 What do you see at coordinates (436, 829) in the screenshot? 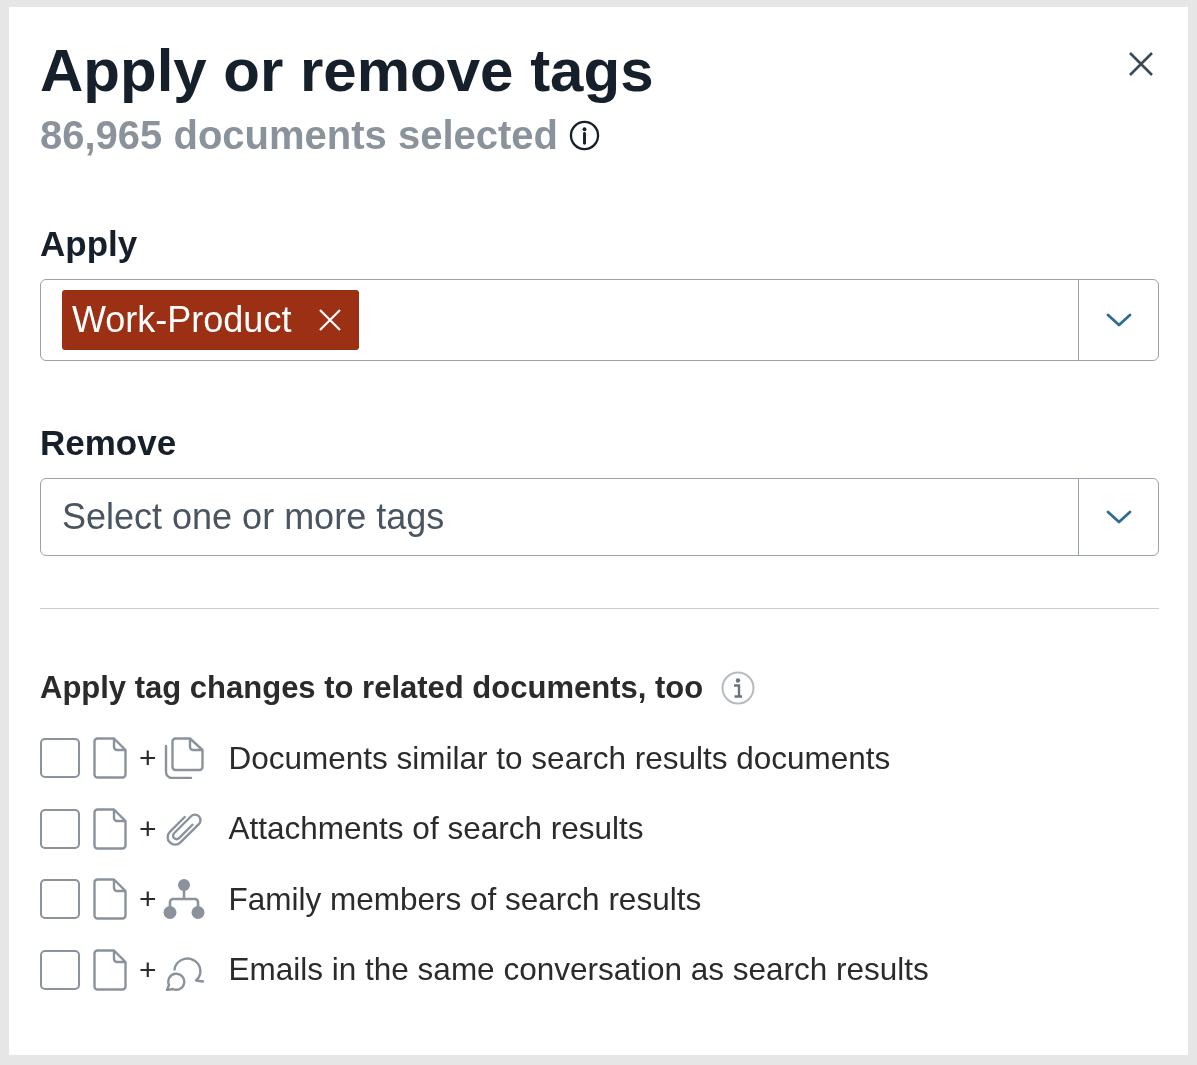
I see `option-label: Attachments of search results` at bounding box center [436, 829].